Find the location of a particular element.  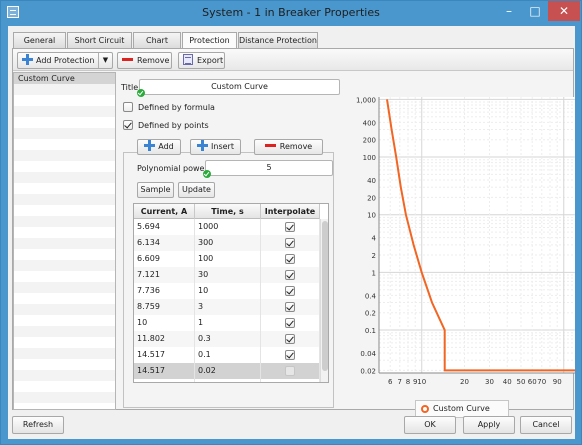

maximize-icon: □ is located at coordinates (535, 11).